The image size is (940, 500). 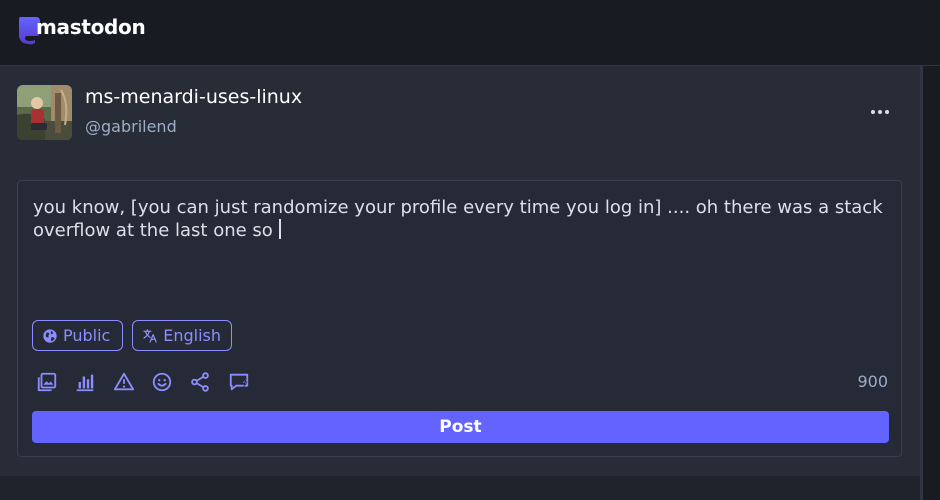 What do you see at coordinates (460, 488) in the screenshot?
I see `bottom-strip` at bounding box center [460, 488].